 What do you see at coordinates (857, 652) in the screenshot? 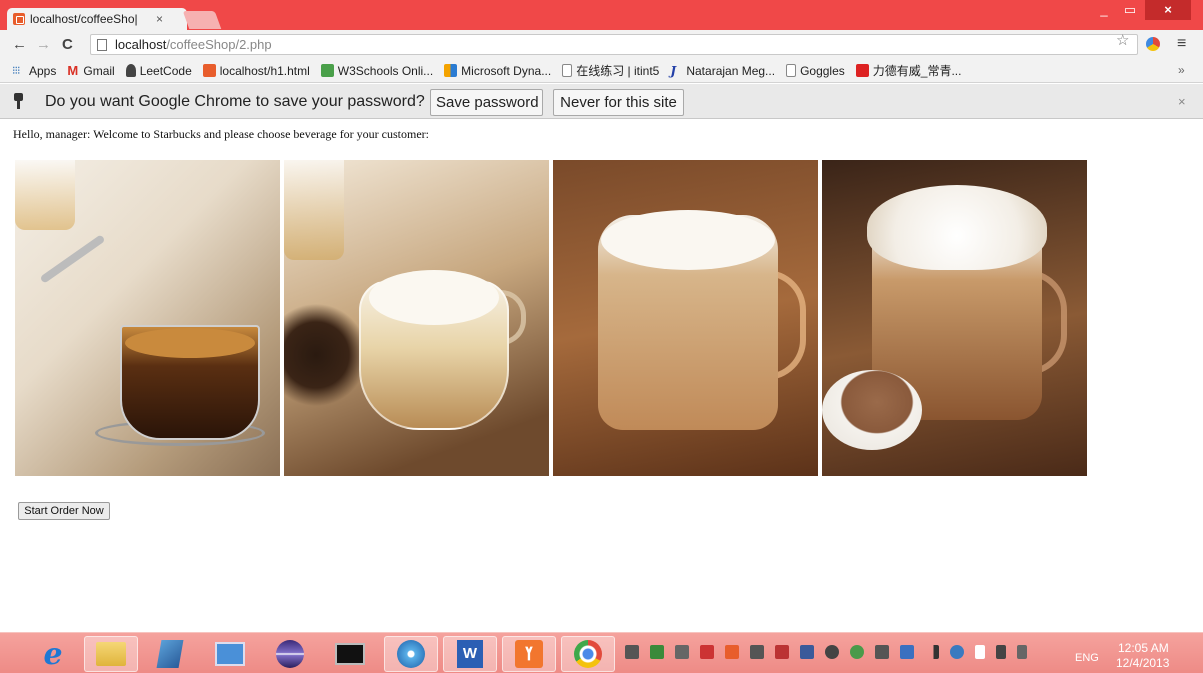
I see `tray-update-icon` at bounding box center [857, 652].